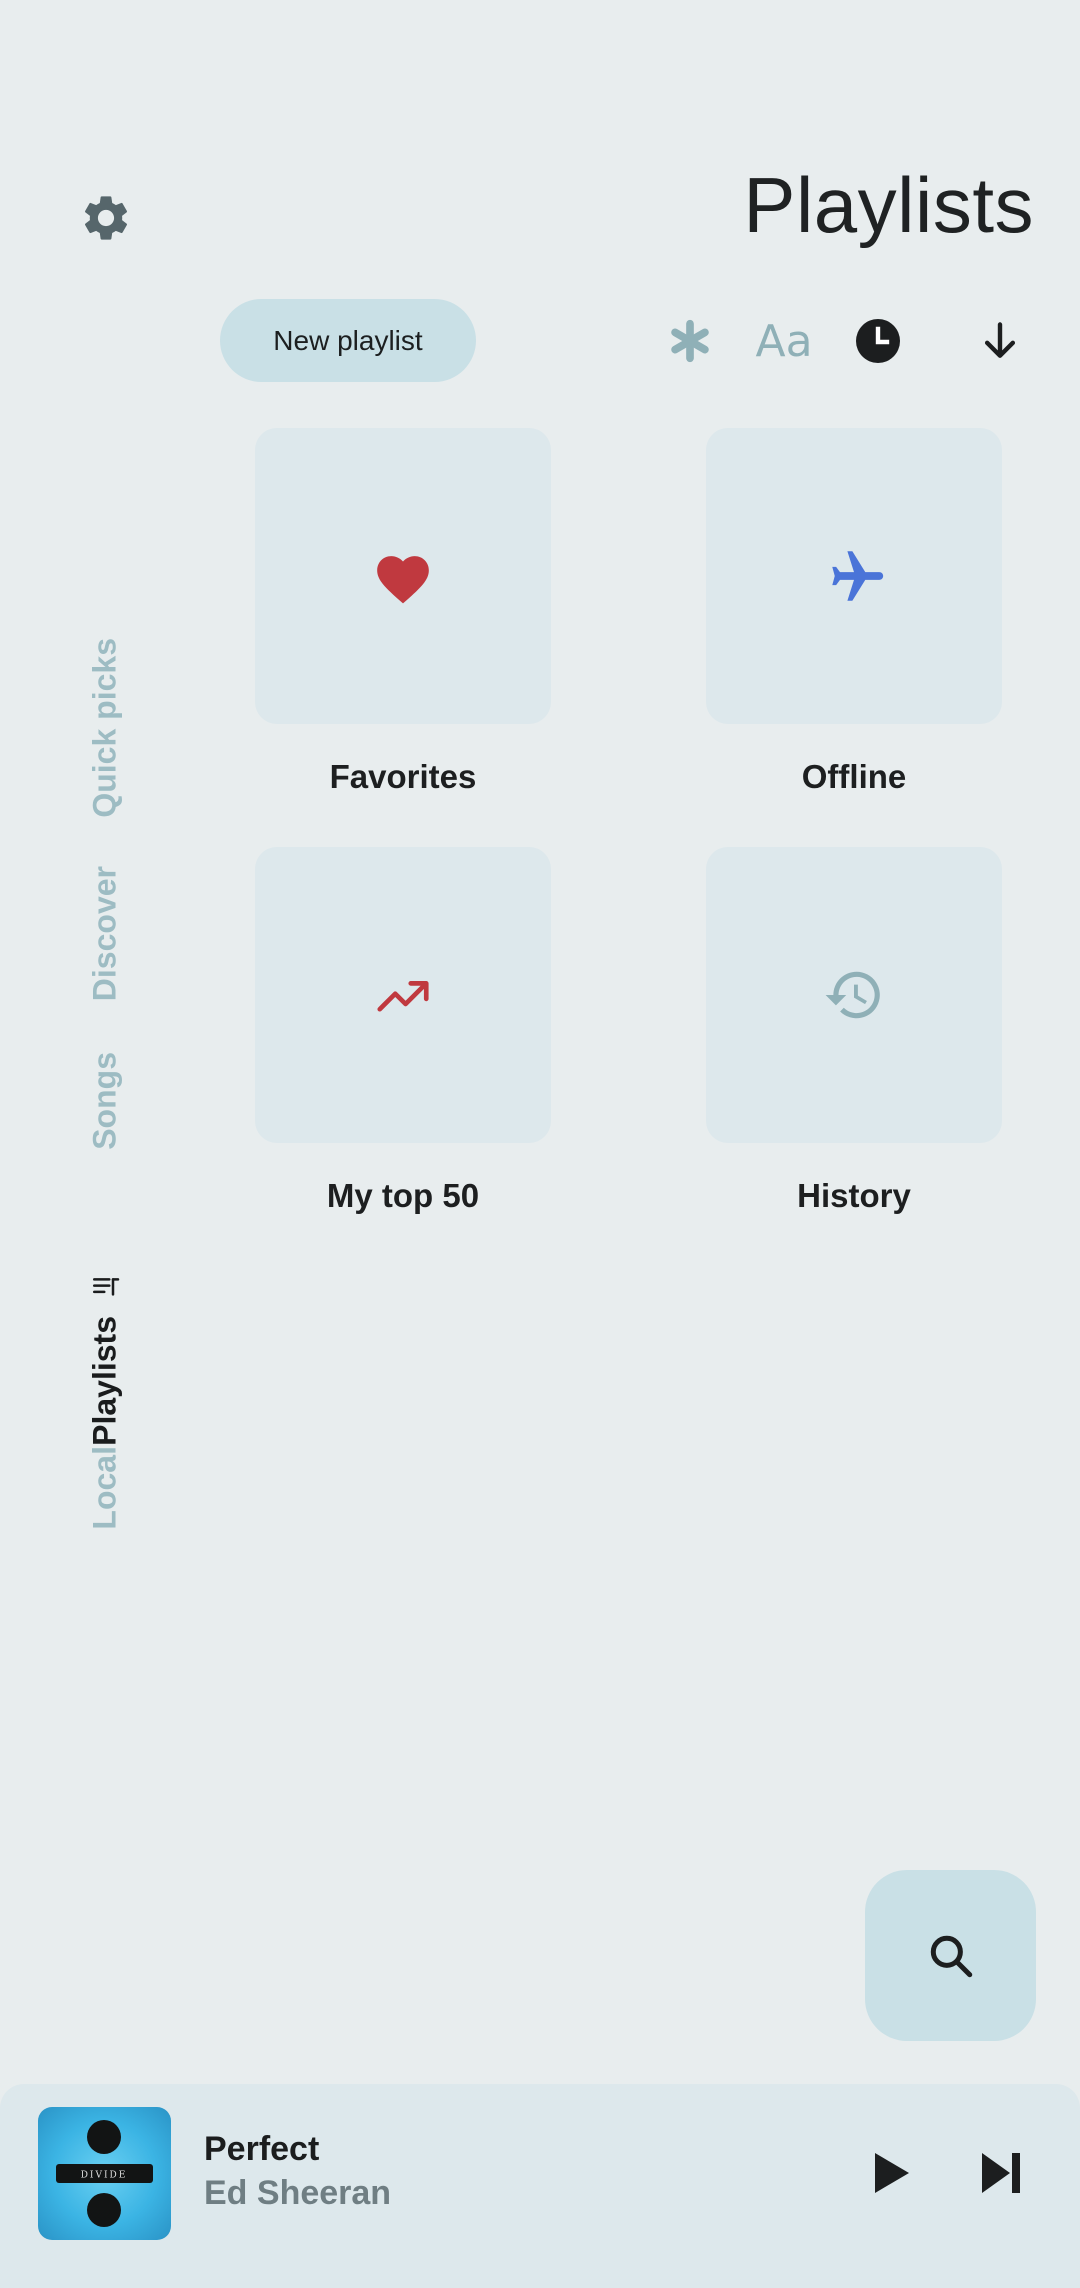 This screenshot has width=1080, height=2288. What do you see at coordinates (298, 2193) in the screenshot?
I see `song-artist: Ed Sheeran` at bounding box center [298, 2193].